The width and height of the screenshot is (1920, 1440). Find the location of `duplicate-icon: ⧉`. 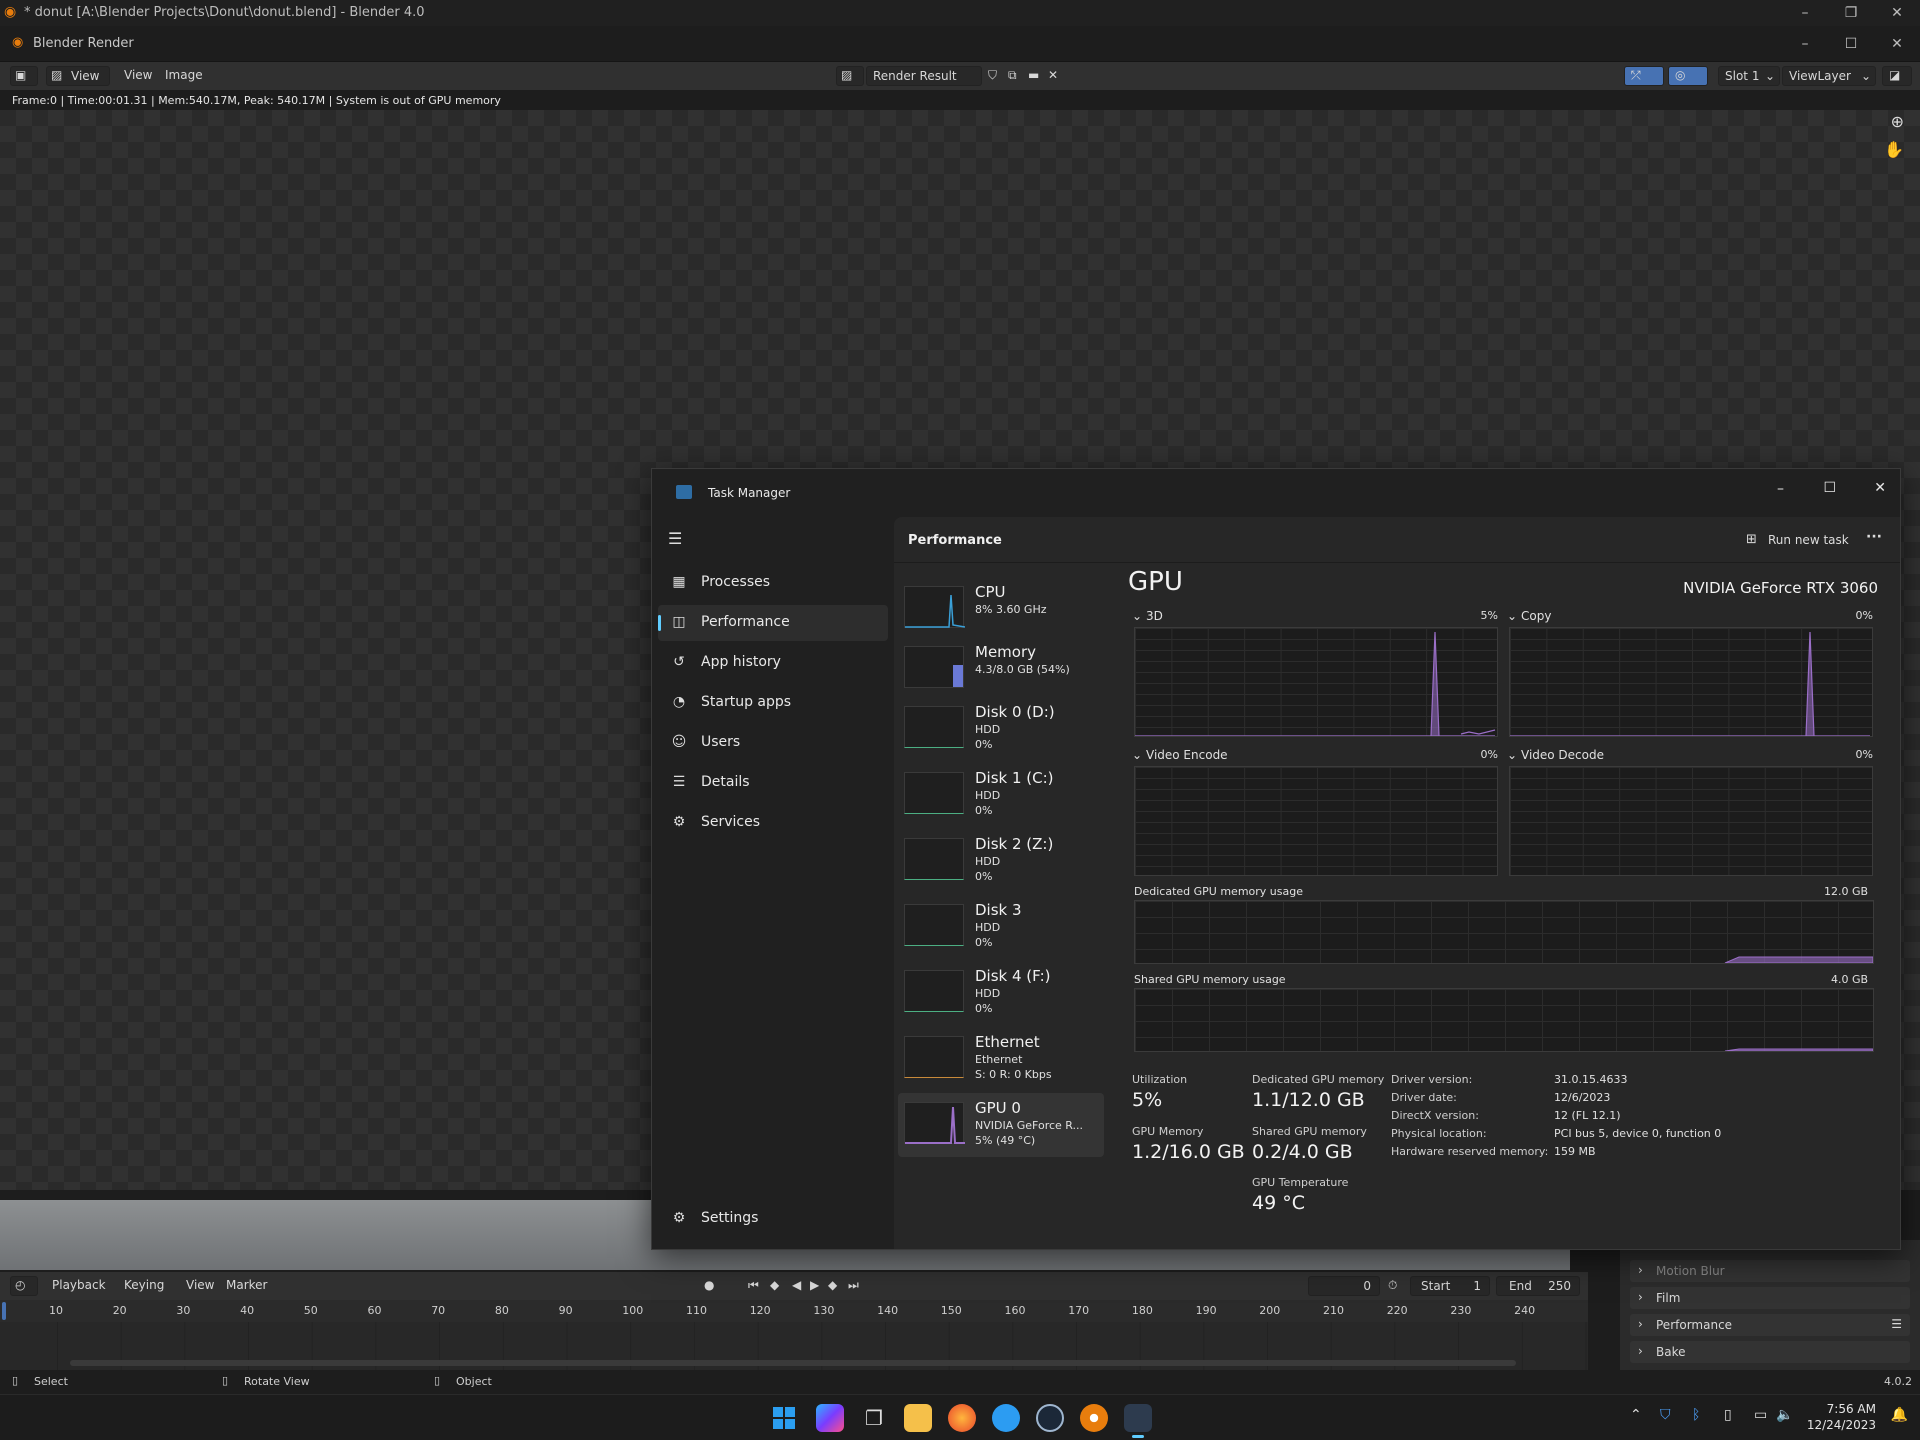

duplicate-icon: ⧉ is located at coordinates (1012, 75).